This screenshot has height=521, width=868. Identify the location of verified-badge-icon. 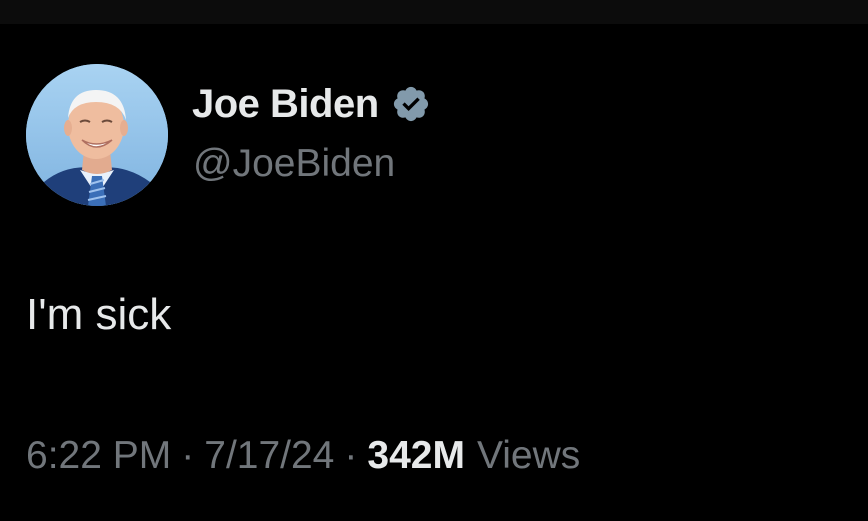
(411, 104).